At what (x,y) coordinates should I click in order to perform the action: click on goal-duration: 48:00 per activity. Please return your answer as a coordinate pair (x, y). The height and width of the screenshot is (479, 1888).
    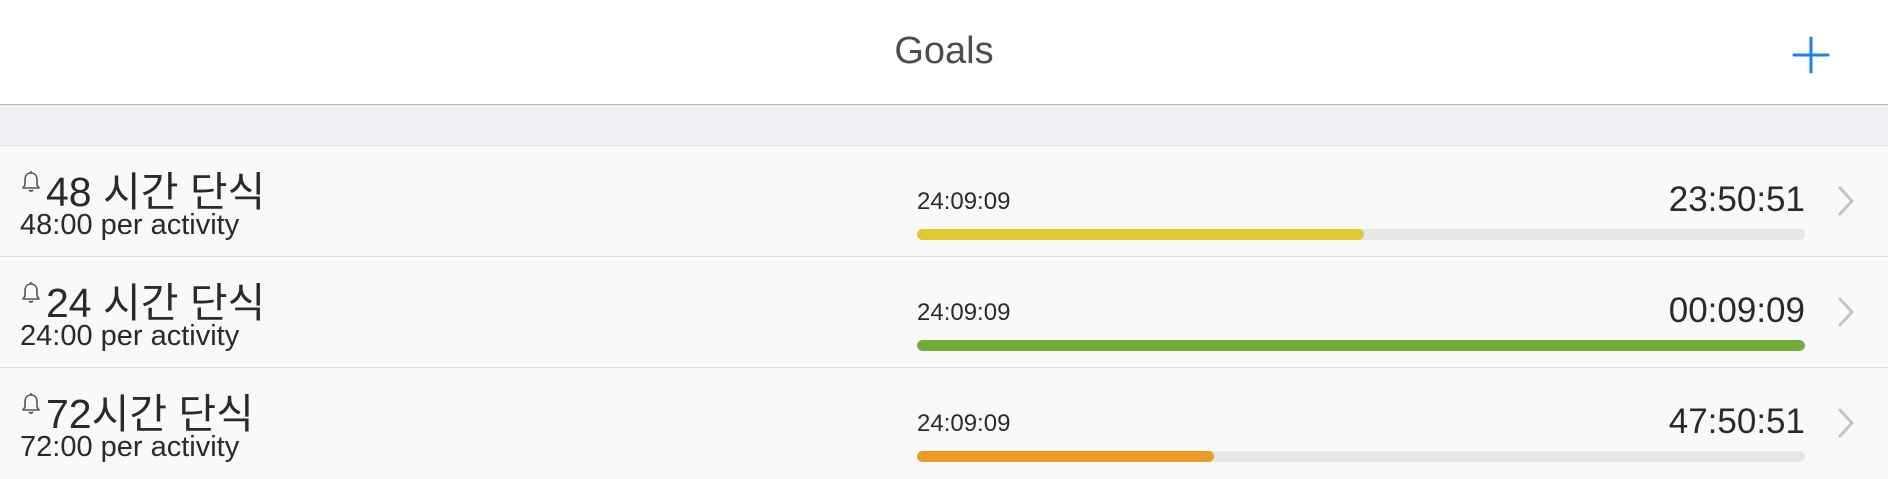
    Looking at the image, I should click on (130, 225).